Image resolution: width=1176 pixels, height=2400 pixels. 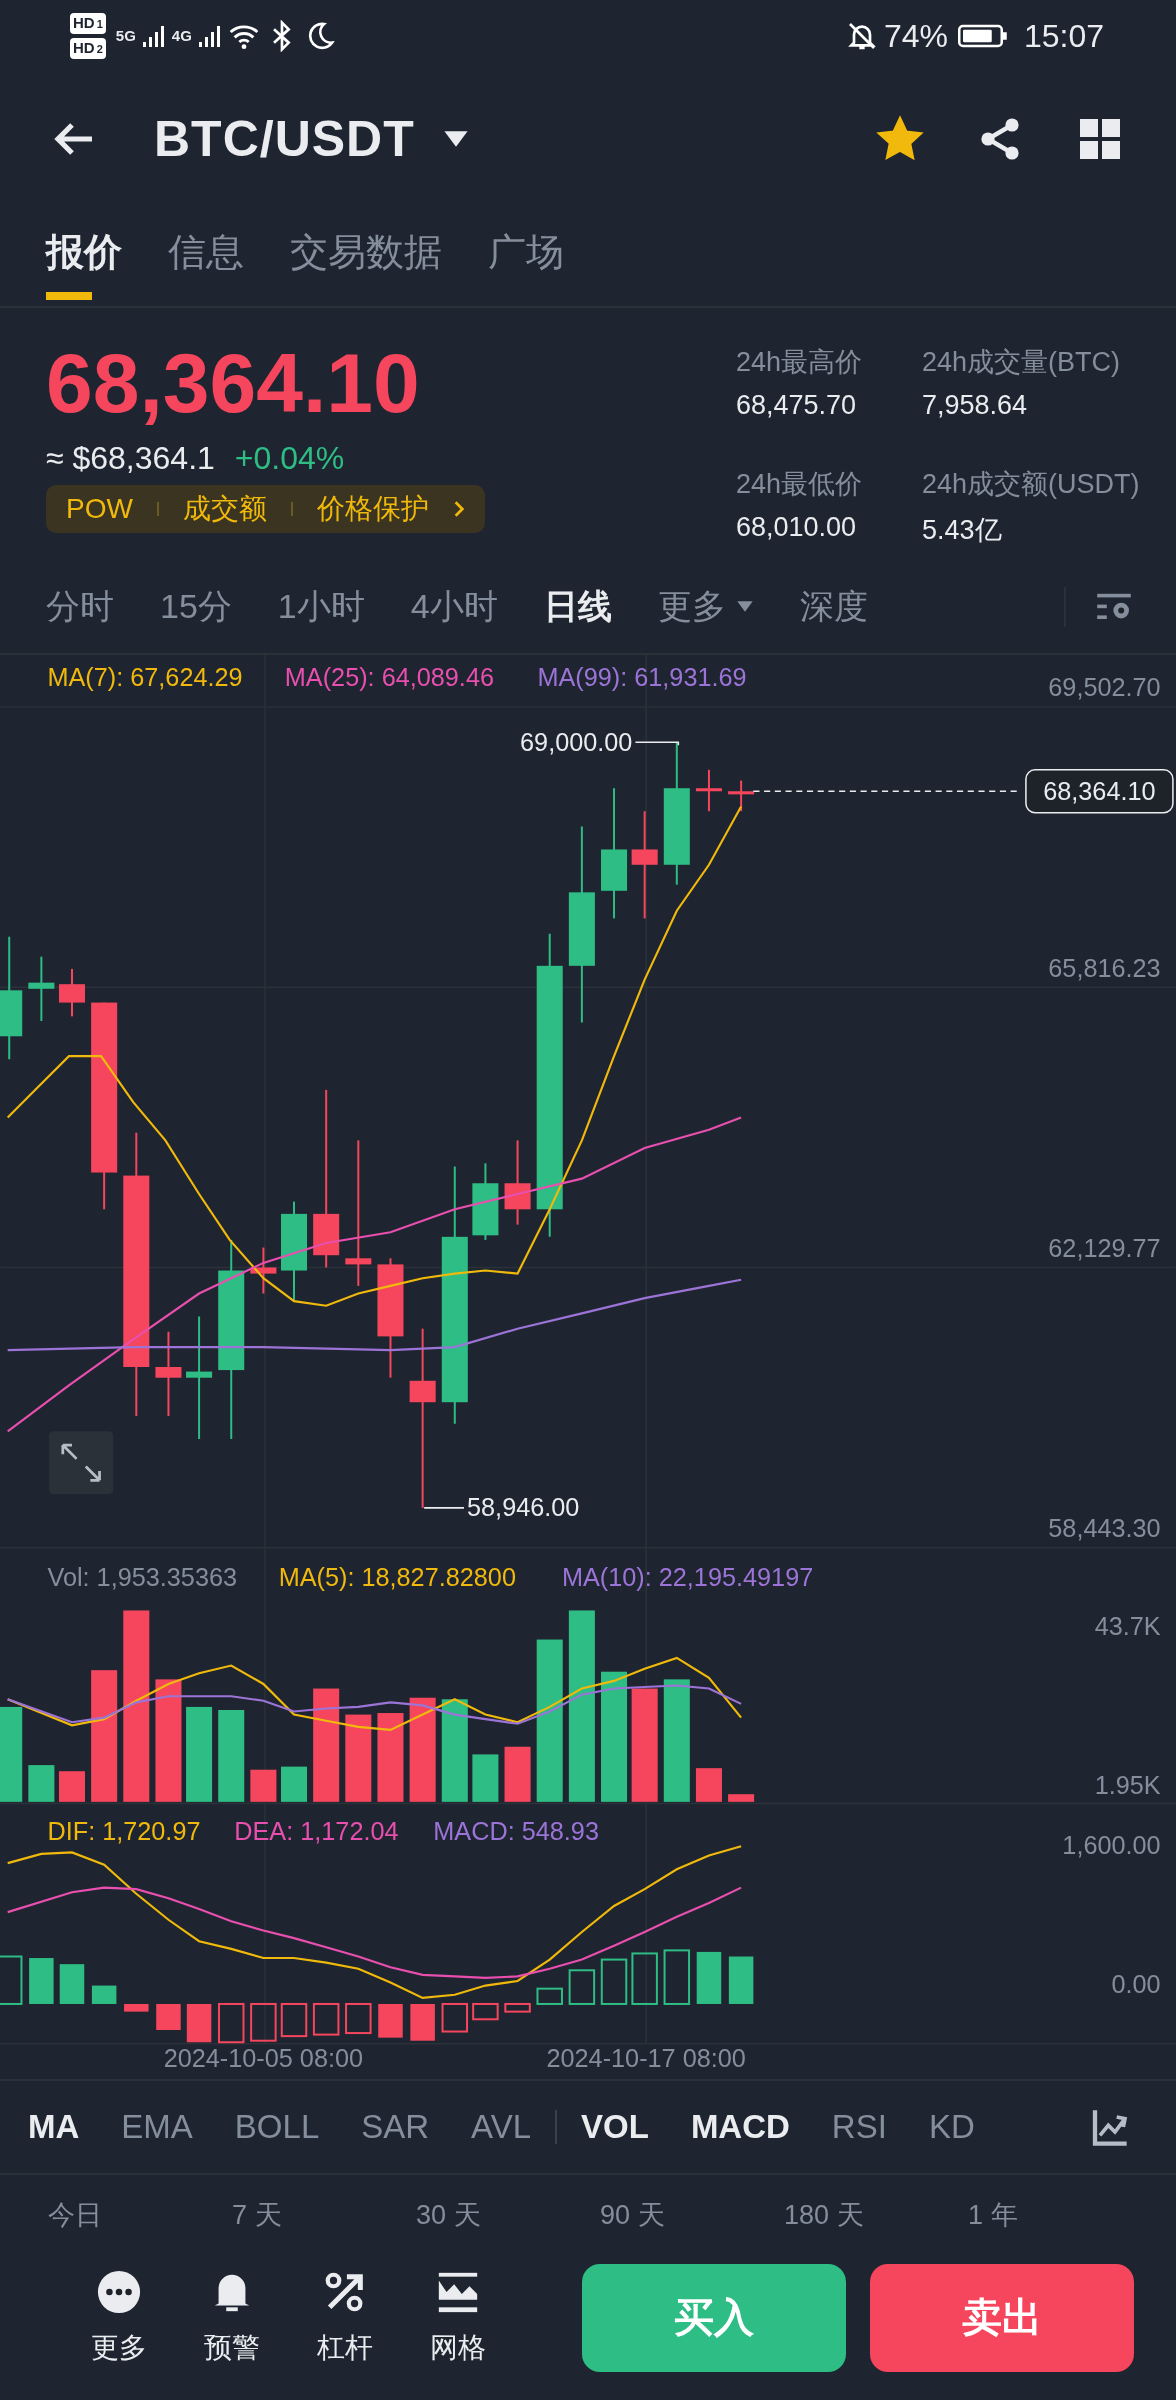 What do you see at coordinates (1002, 2317) in the screenshot?
I see `sell-button: 卖出` at bounding box center [1002, 2317].